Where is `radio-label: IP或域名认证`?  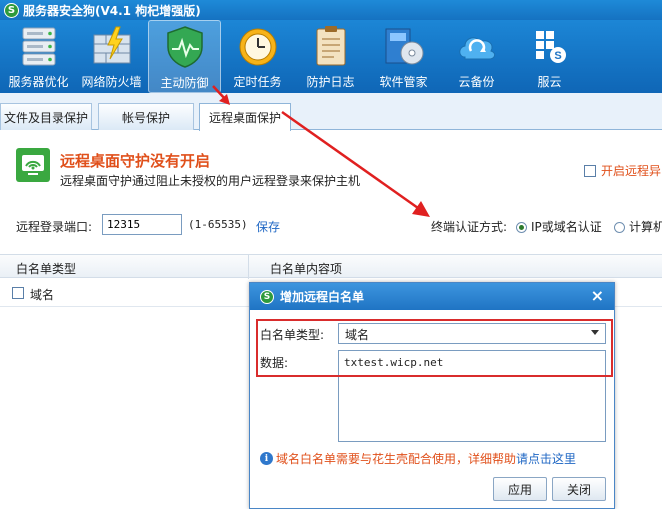 radio-label: IP或域名认证 is located at coordinates (566, 227).